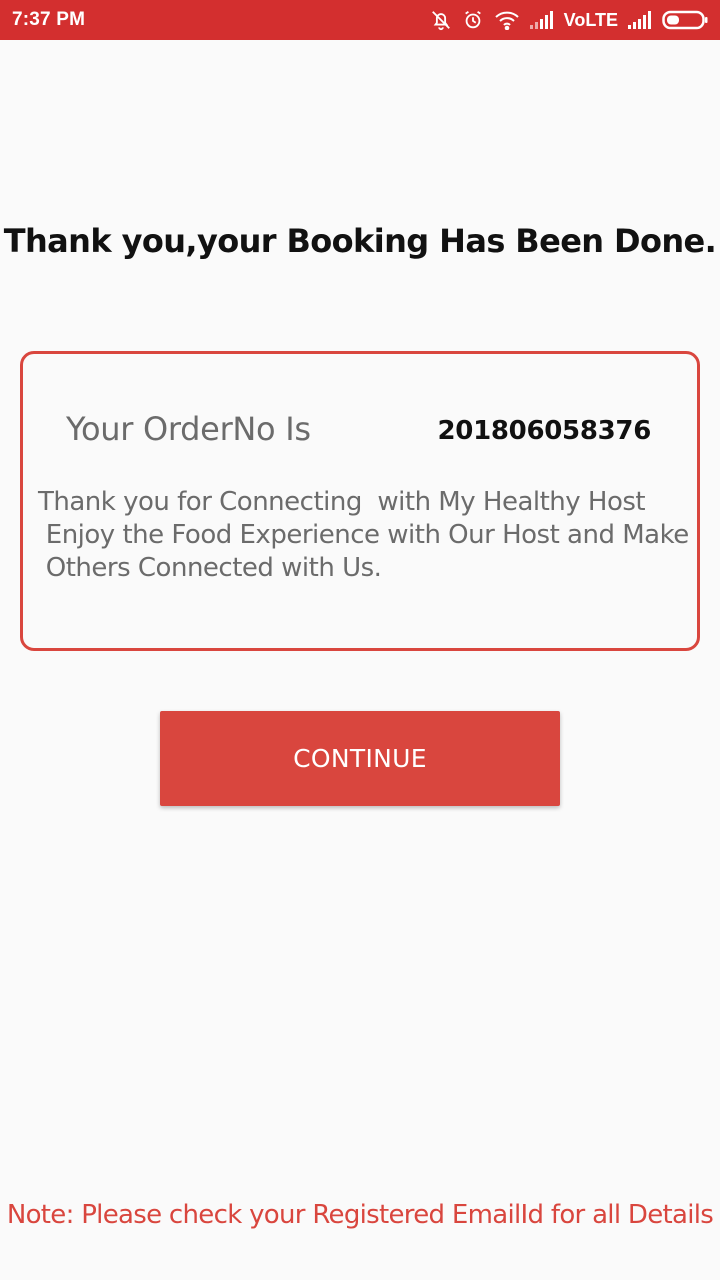 Image resolution: width=720 pixels, height=1280 pixels. I want to click on alarm-icon, so click(473, 20).